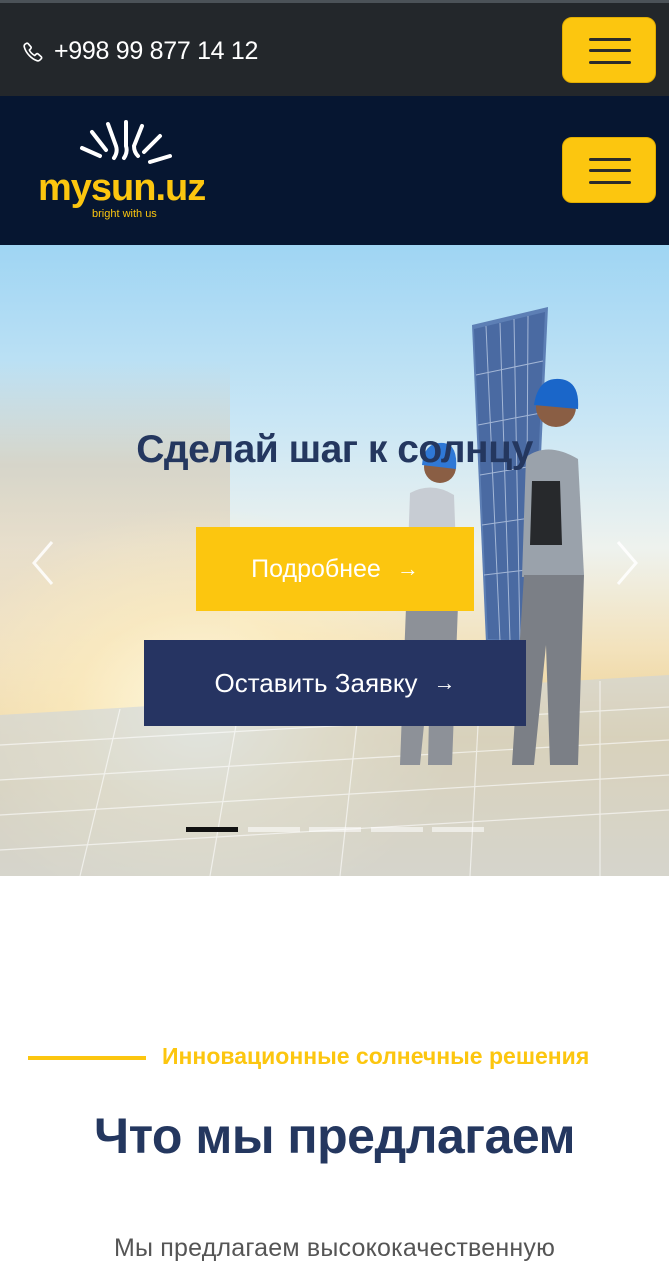 The height and width of the screenshot is (1280, 669). What do you see at coordinates (316, 682) in the screenshot?
I see `apply-button-label: Оставить Заявку` at bounding box center [316, 682].